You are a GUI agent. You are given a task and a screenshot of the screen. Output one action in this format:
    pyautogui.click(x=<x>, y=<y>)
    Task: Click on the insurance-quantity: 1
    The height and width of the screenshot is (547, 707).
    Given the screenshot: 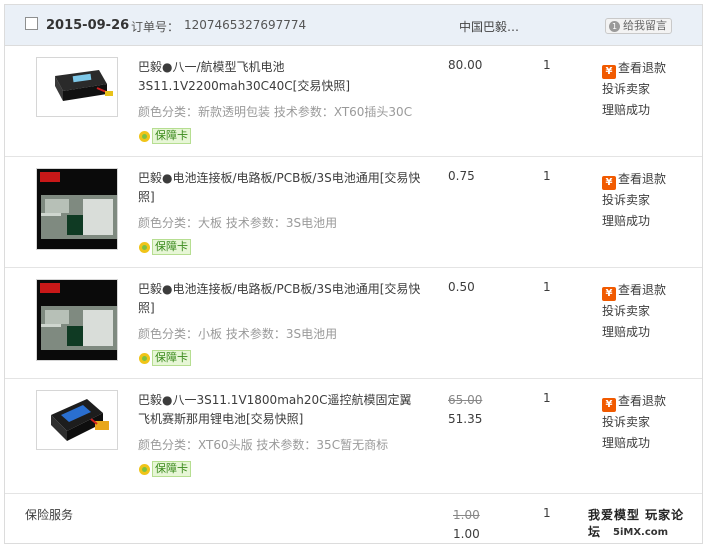 What is the action you would take?
    pyautogui.click(x=547, y=513)
    